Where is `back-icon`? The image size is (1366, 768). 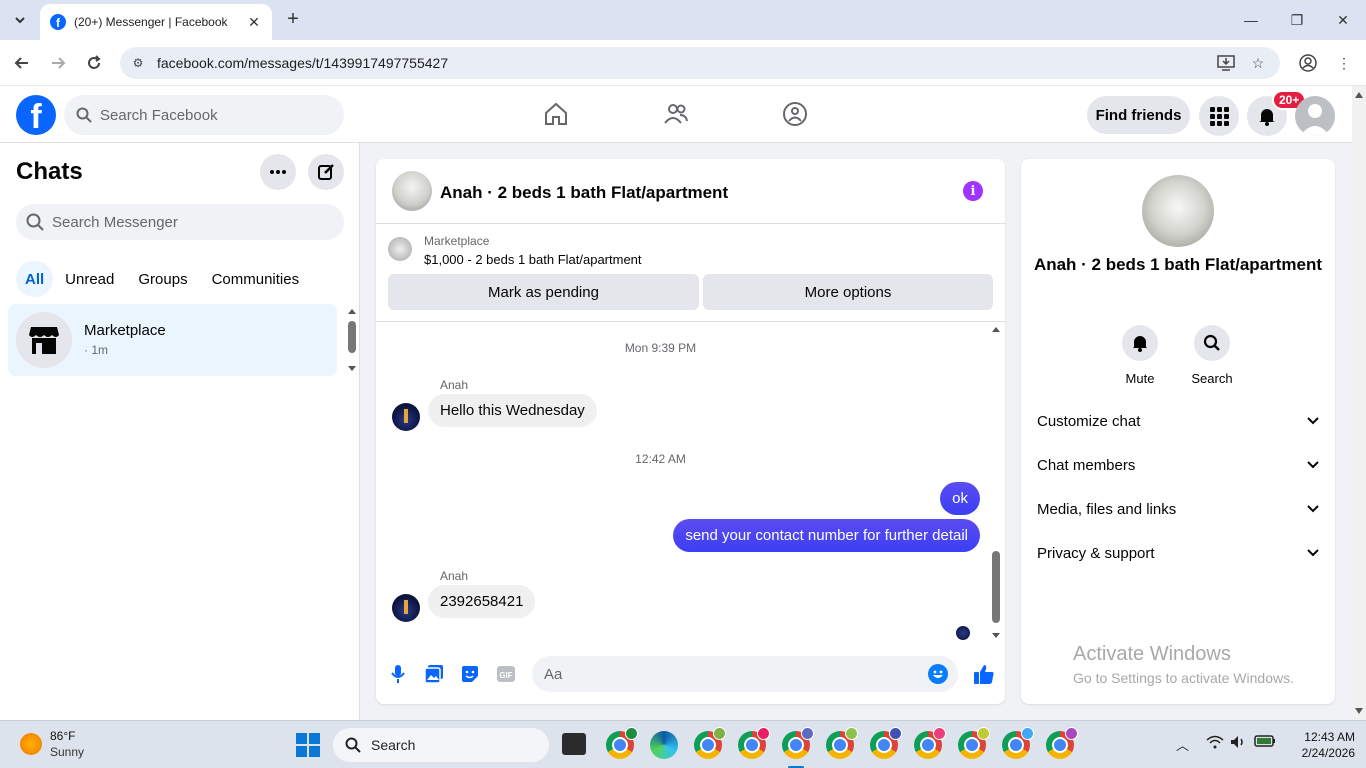
back-icon is located at coordinates (22, 63).